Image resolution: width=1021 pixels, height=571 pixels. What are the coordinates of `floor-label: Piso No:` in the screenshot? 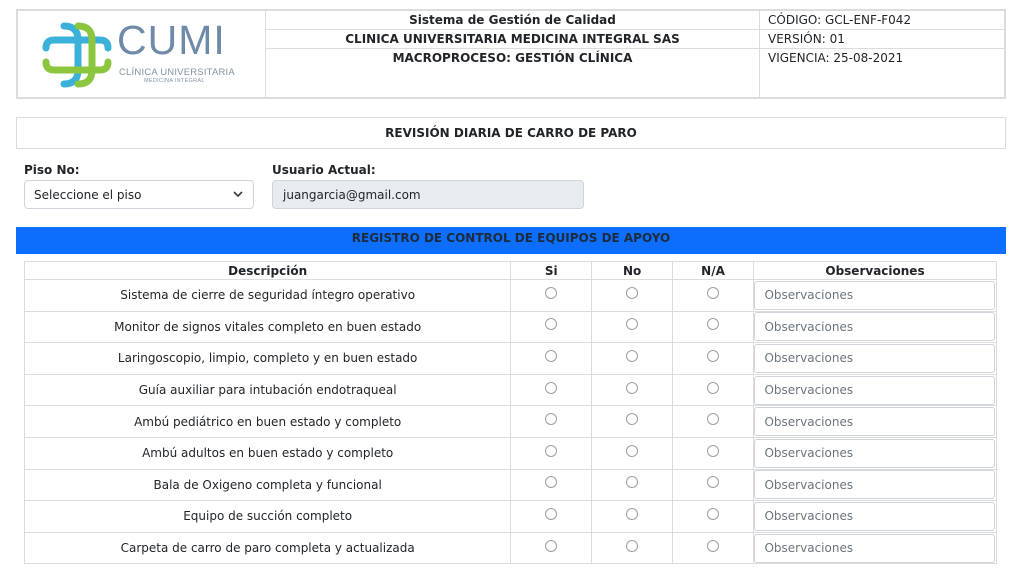 It's located at (52, 170).